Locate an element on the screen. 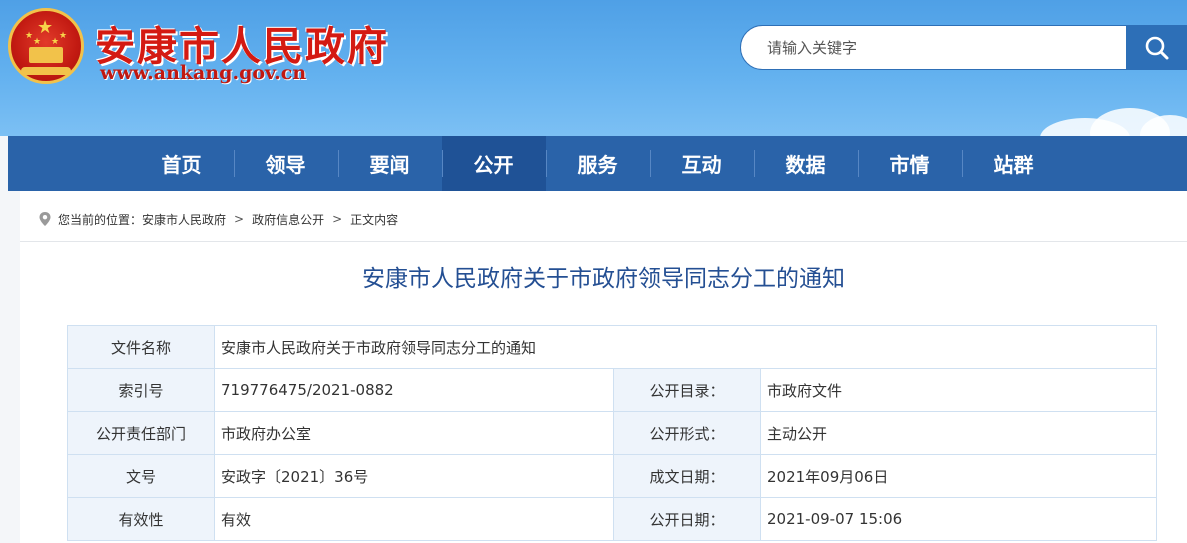  publish-date-label: 公开日期： is located at coordinates (687, 519).